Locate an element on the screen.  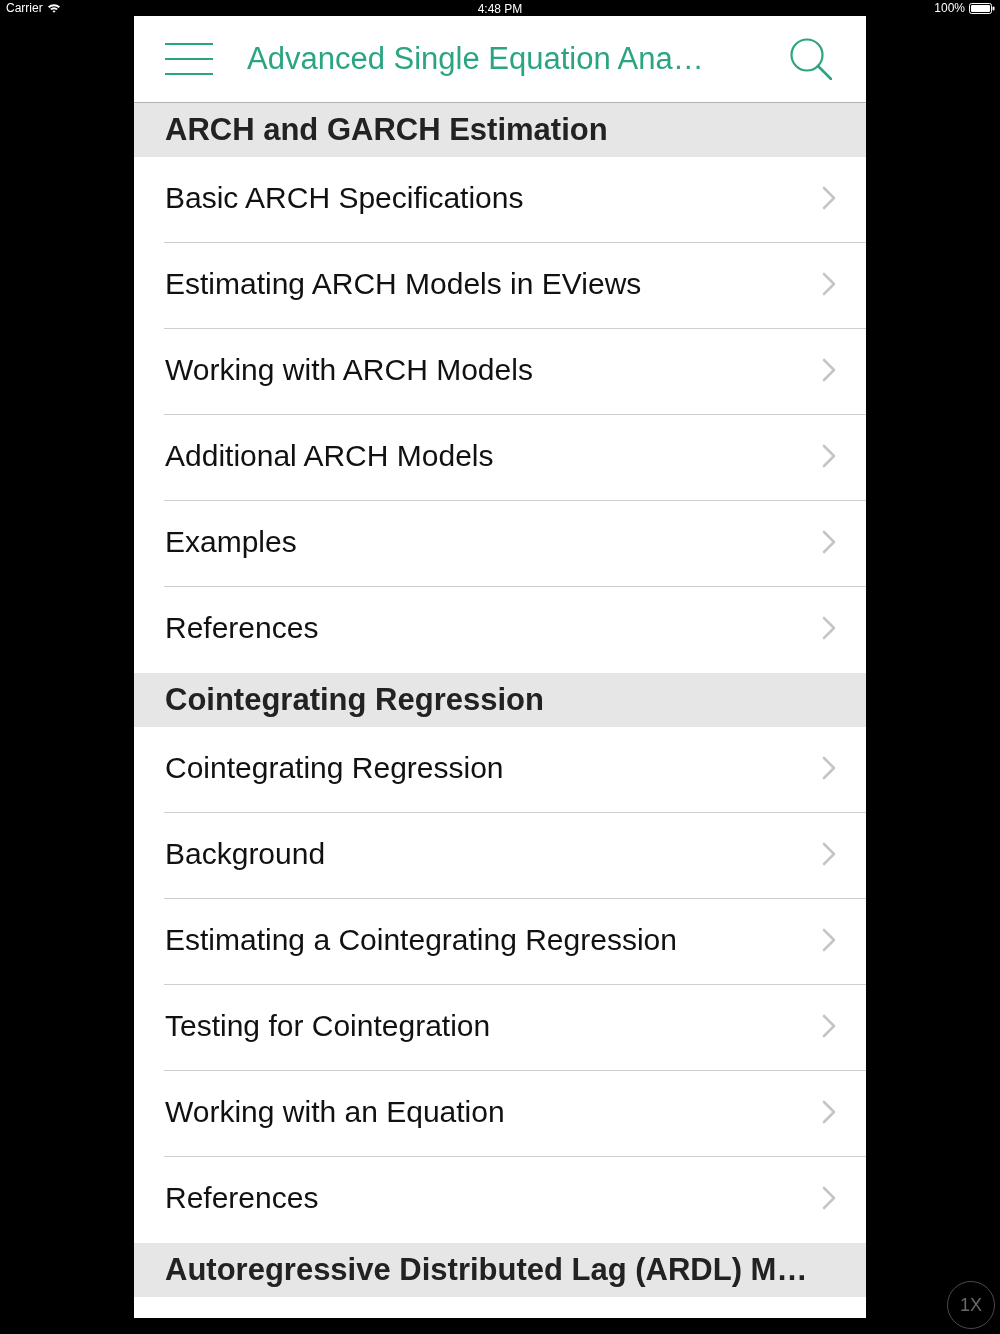
clock-time: 4:48 PM is located at coordinates (500, 9).